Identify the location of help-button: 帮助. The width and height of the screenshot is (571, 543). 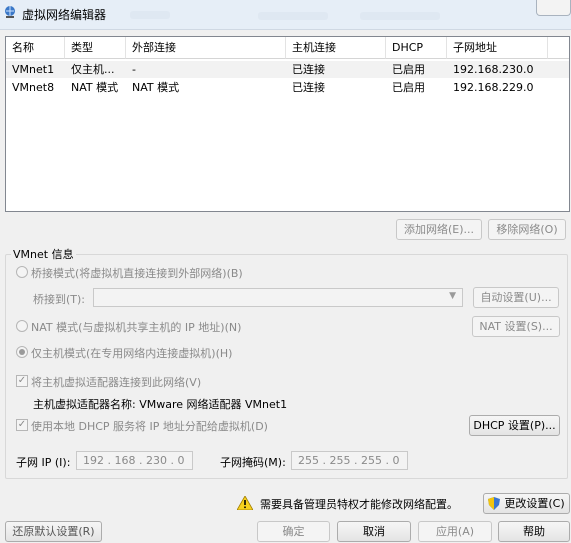
(534, 531).